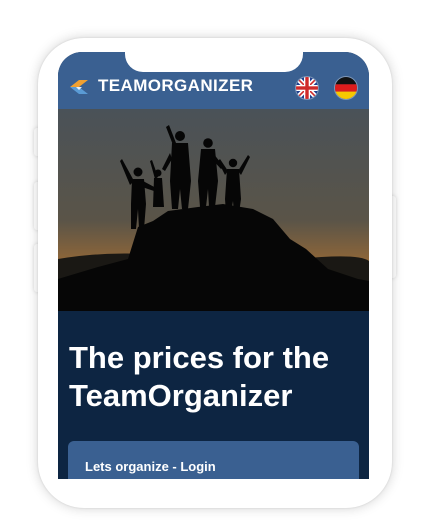 The height and width of the screenshot is (524, 439). Describe the element at coordinates (199, 376) in the screenshot. I see `page-title: The prices for the TeamOrganizer` at that location.